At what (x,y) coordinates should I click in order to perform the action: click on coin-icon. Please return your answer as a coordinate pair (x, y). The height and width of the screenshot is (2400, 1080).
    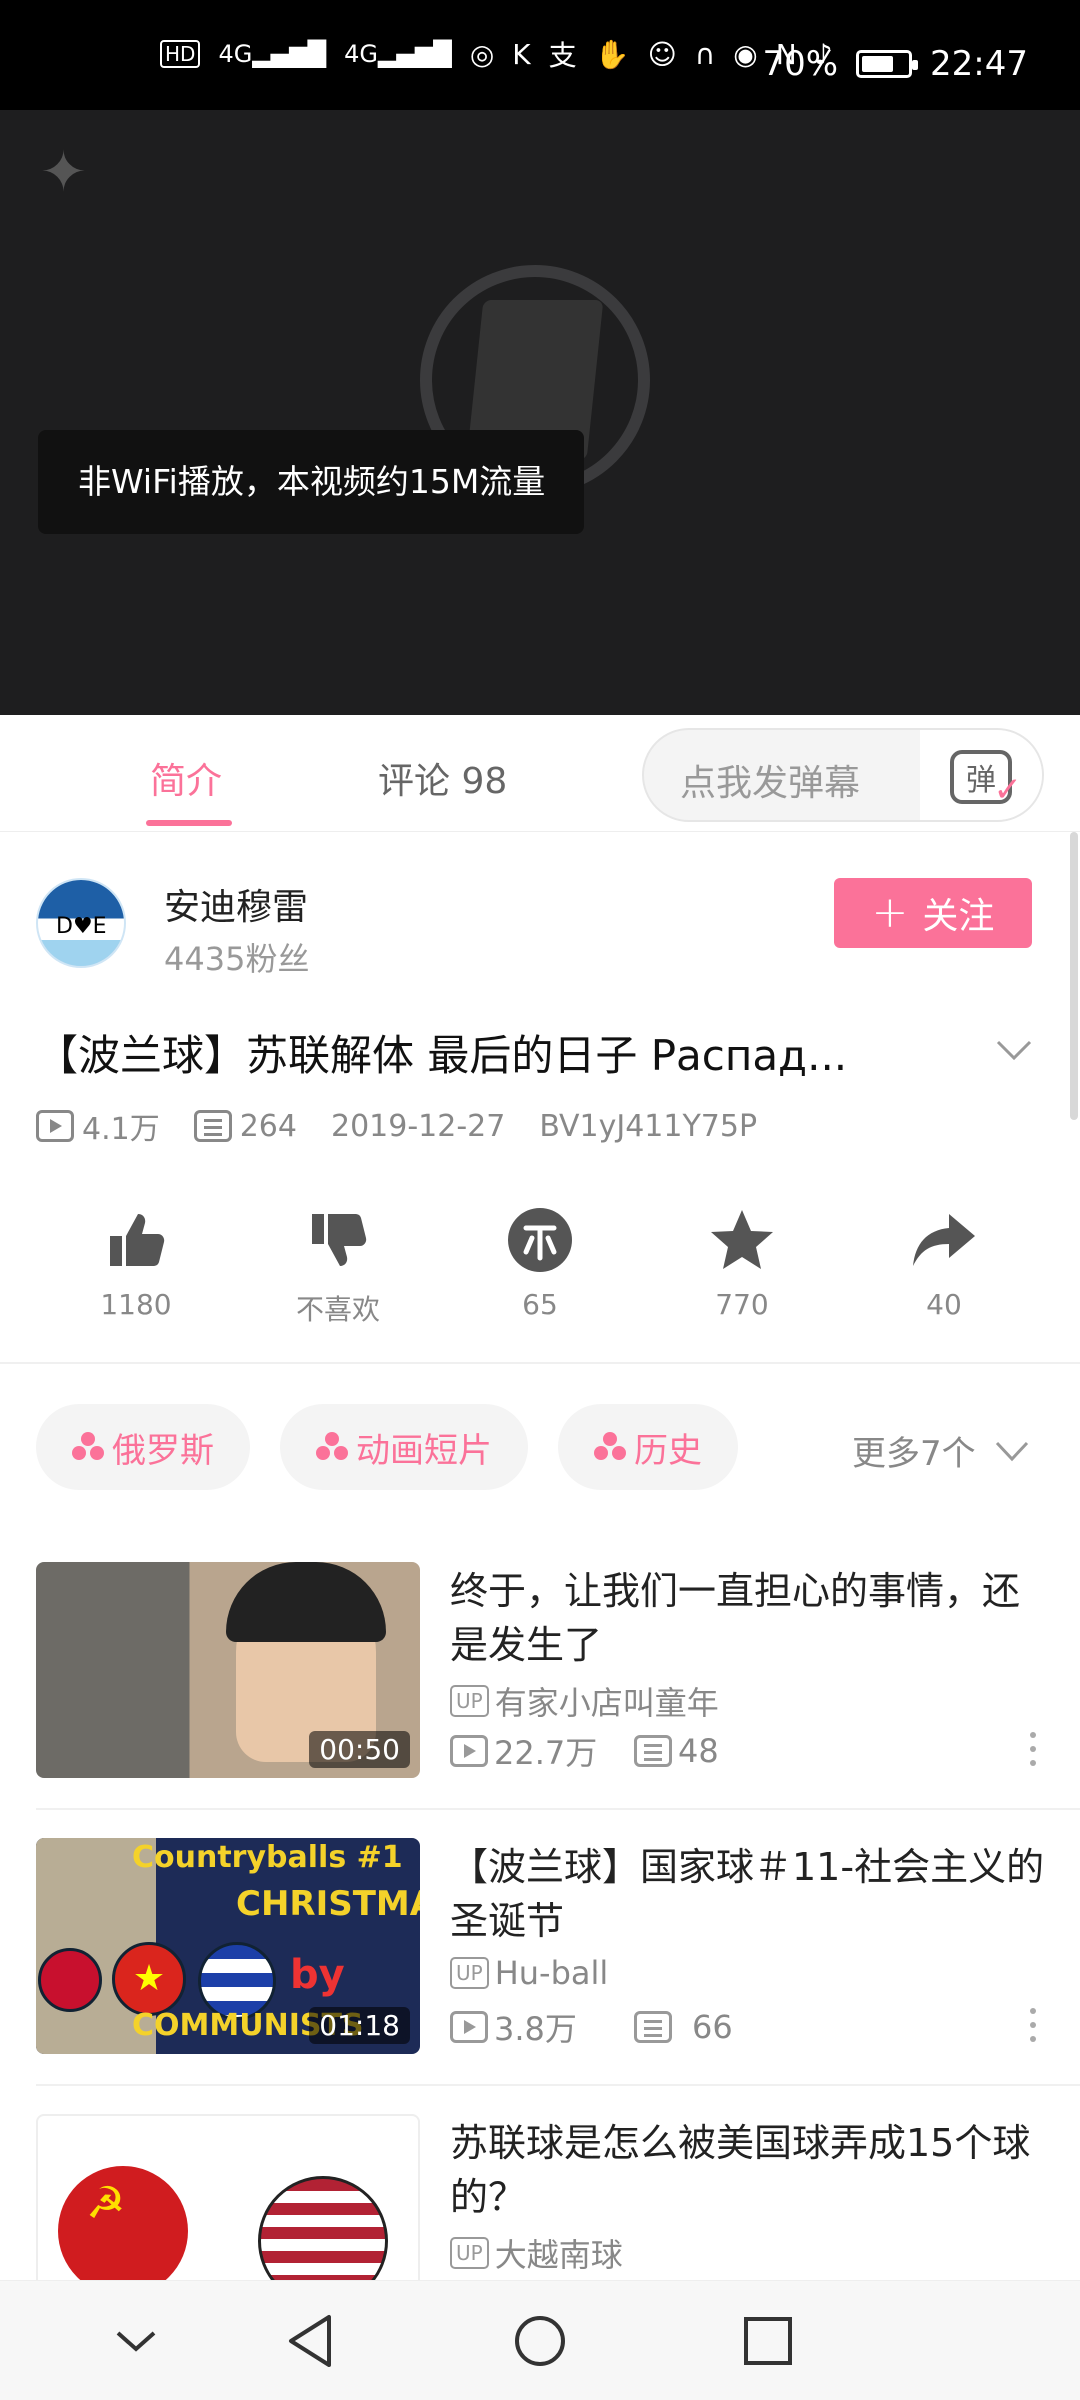
    Looking at the image, I should click on (540, 1240).